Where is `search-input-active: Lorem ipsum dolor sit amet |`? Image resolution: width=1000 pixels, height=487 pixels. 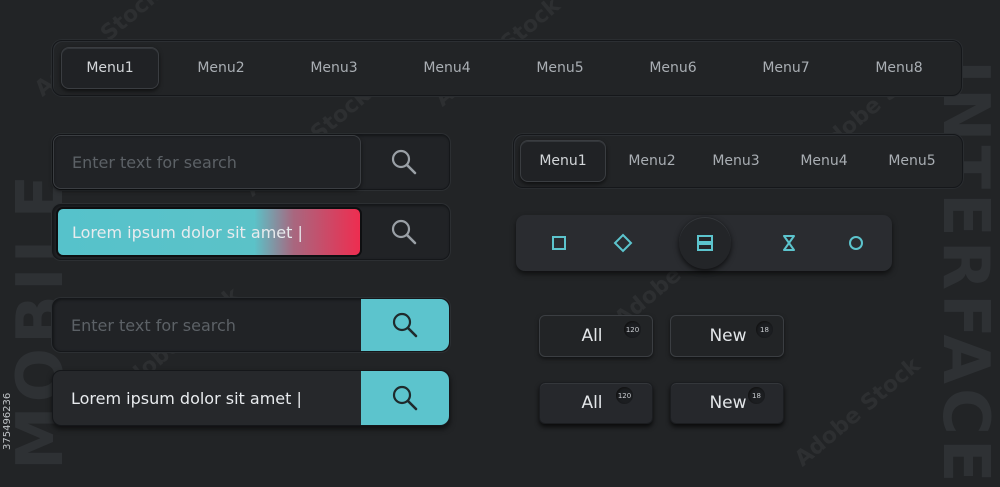
search-input-active: Lorem ipsum dolor sit amet | is located at coordinates (209, 232).